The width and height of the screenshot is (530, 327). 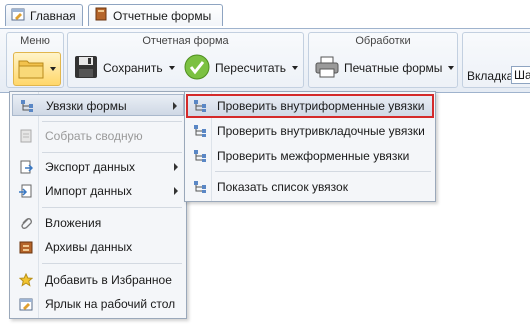 I want to click on tab-report-forms: Отчетные формы, so click(x=155, y=15).